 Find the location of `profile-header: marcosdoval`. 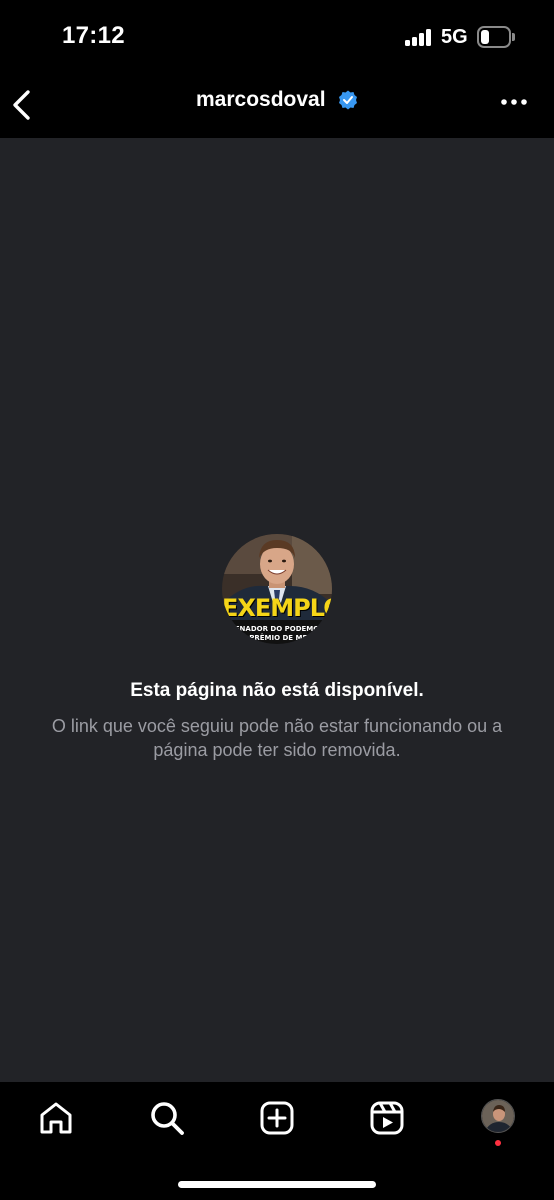

profile-header: marcosdoval is located at coordinates (277, 106).